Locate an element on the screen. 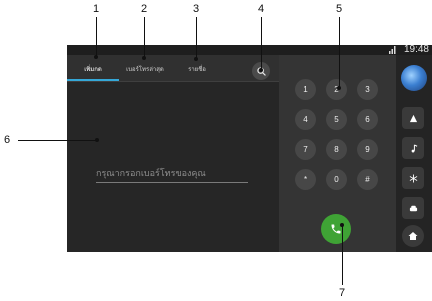  key-3: 3 is located at coordinates (367, 89).